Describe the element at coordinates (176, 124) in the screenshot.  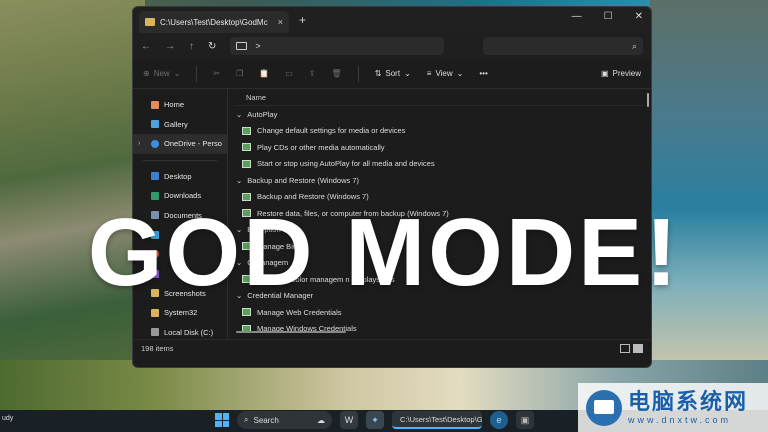
I see `nav-label: Gallery` at that location.